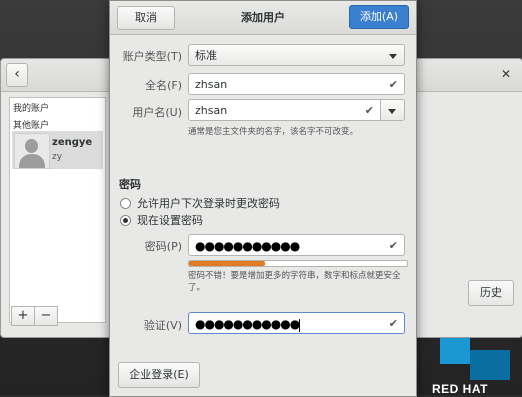 The width and height of the screenshot is (522, 397). I want to click on radio-set-password-now: 现在设置密码, so click(161, 220).